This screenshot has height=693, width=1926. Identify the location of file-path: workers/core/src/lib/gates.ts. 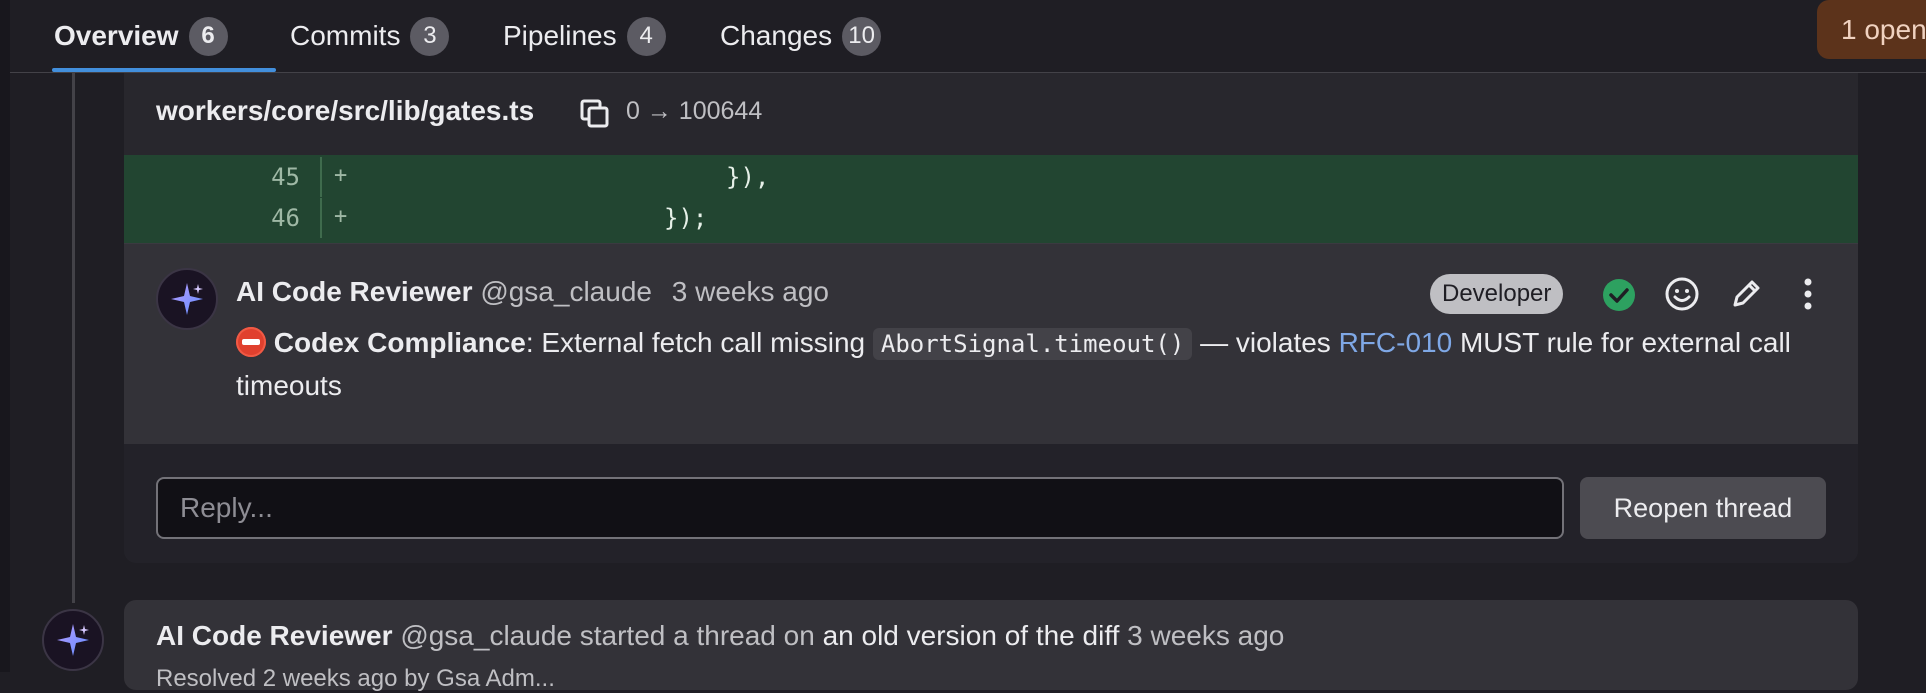
(345, 111).